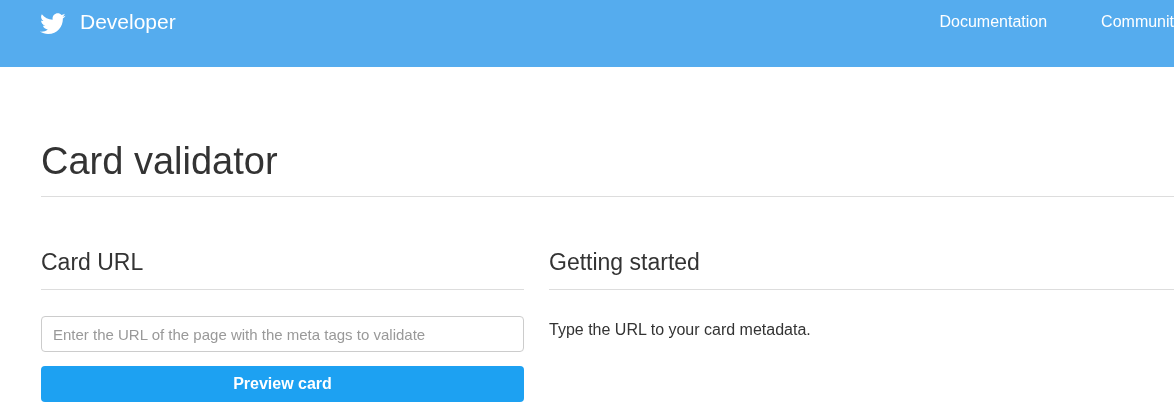  What do you see at coordinates (680, 330) in the screenshot?
I see `instruction-text: Type the URL to your card metadata.` at bounding box center [680, 330].